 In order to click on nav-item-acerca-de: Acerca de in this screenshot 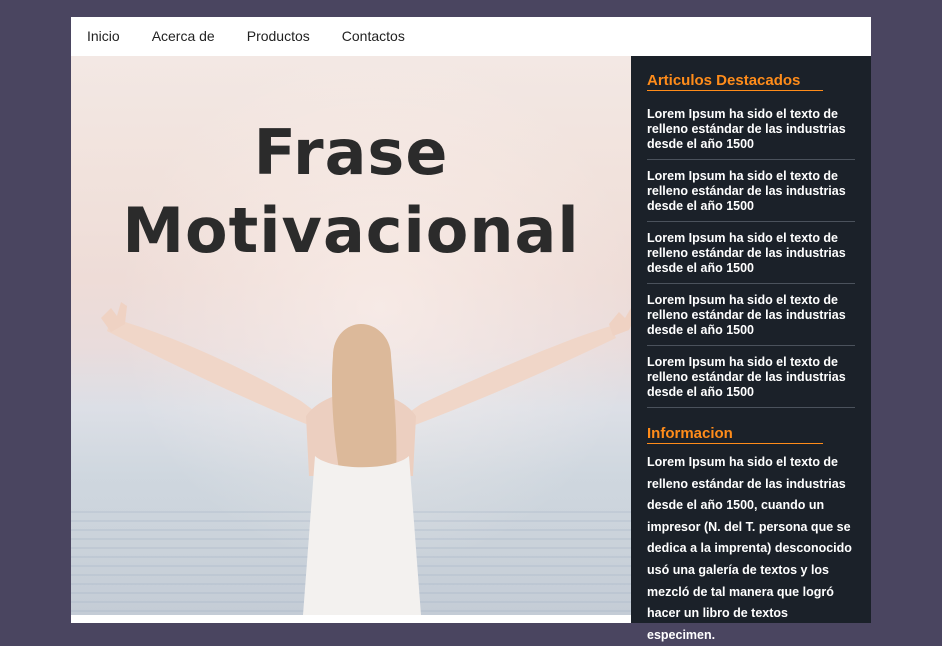, I will do `click(183, 36)`.